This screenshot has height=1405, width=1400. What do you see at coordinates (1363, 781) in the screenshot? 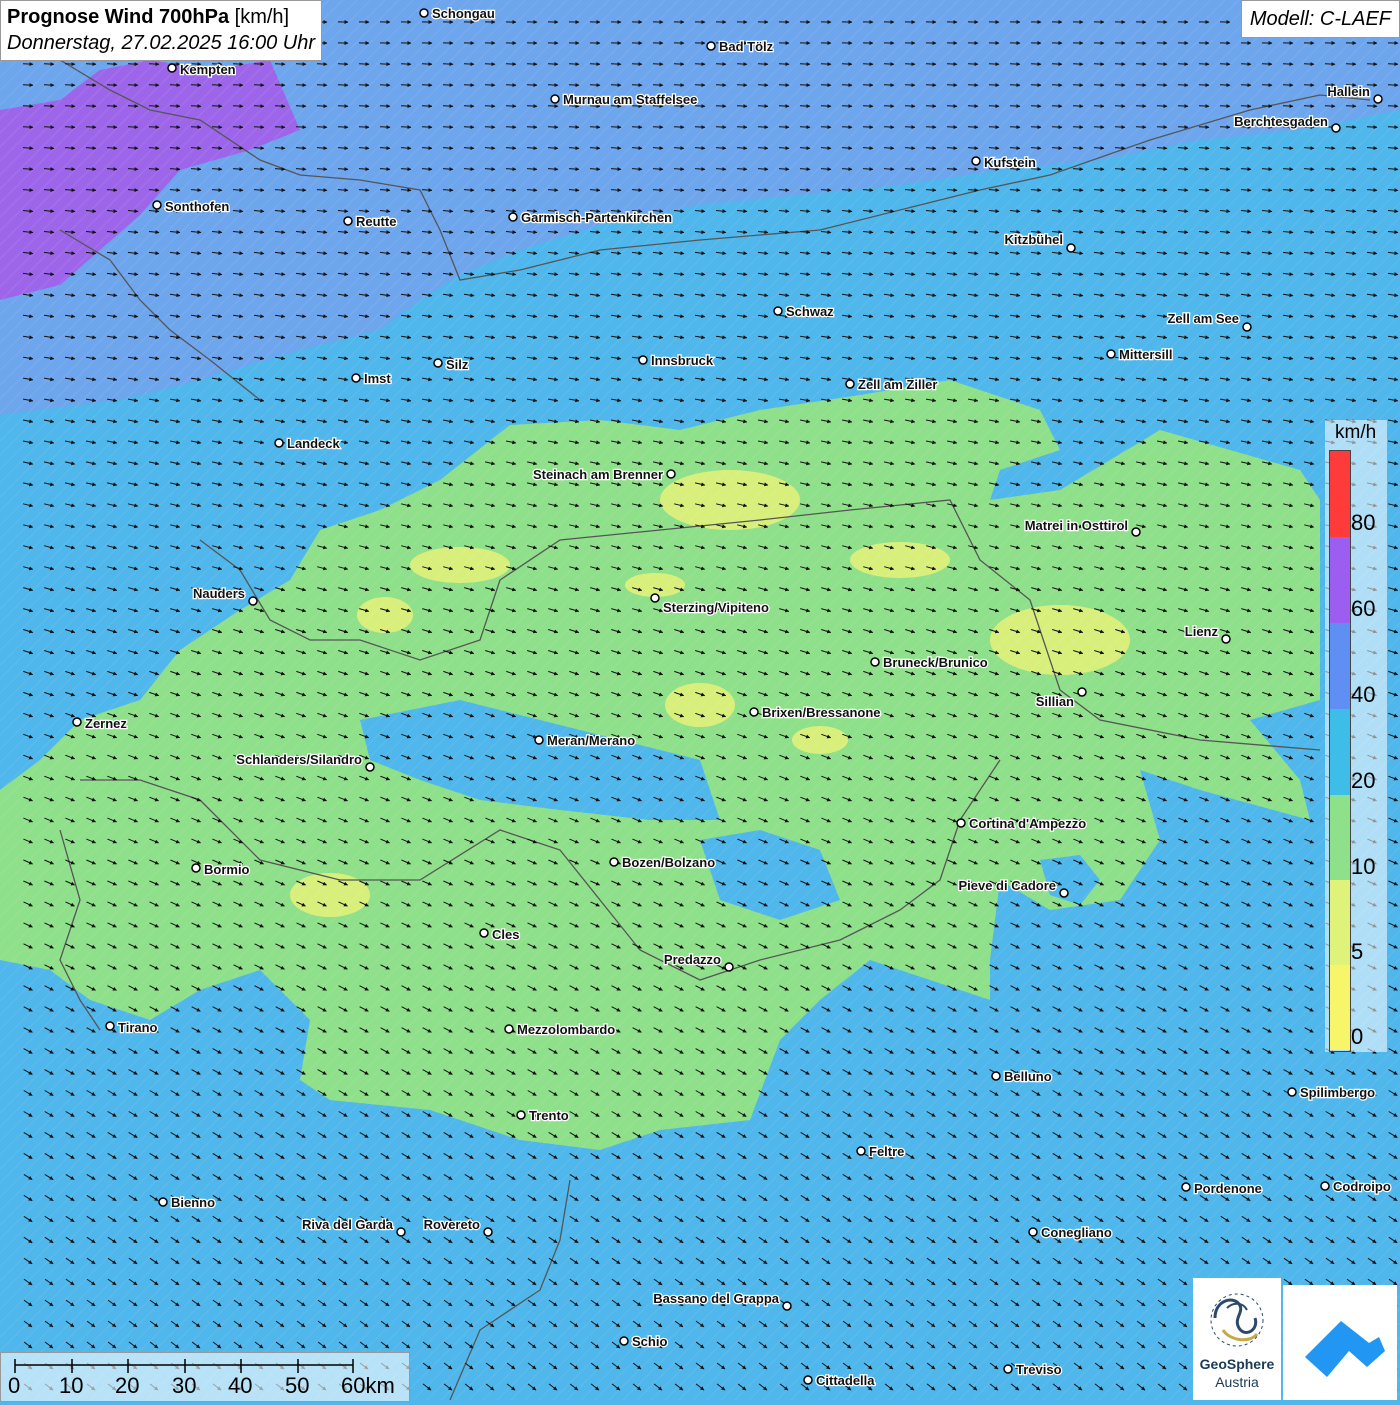
I see `legend-label: 20` at bounding box center [1363, 781].